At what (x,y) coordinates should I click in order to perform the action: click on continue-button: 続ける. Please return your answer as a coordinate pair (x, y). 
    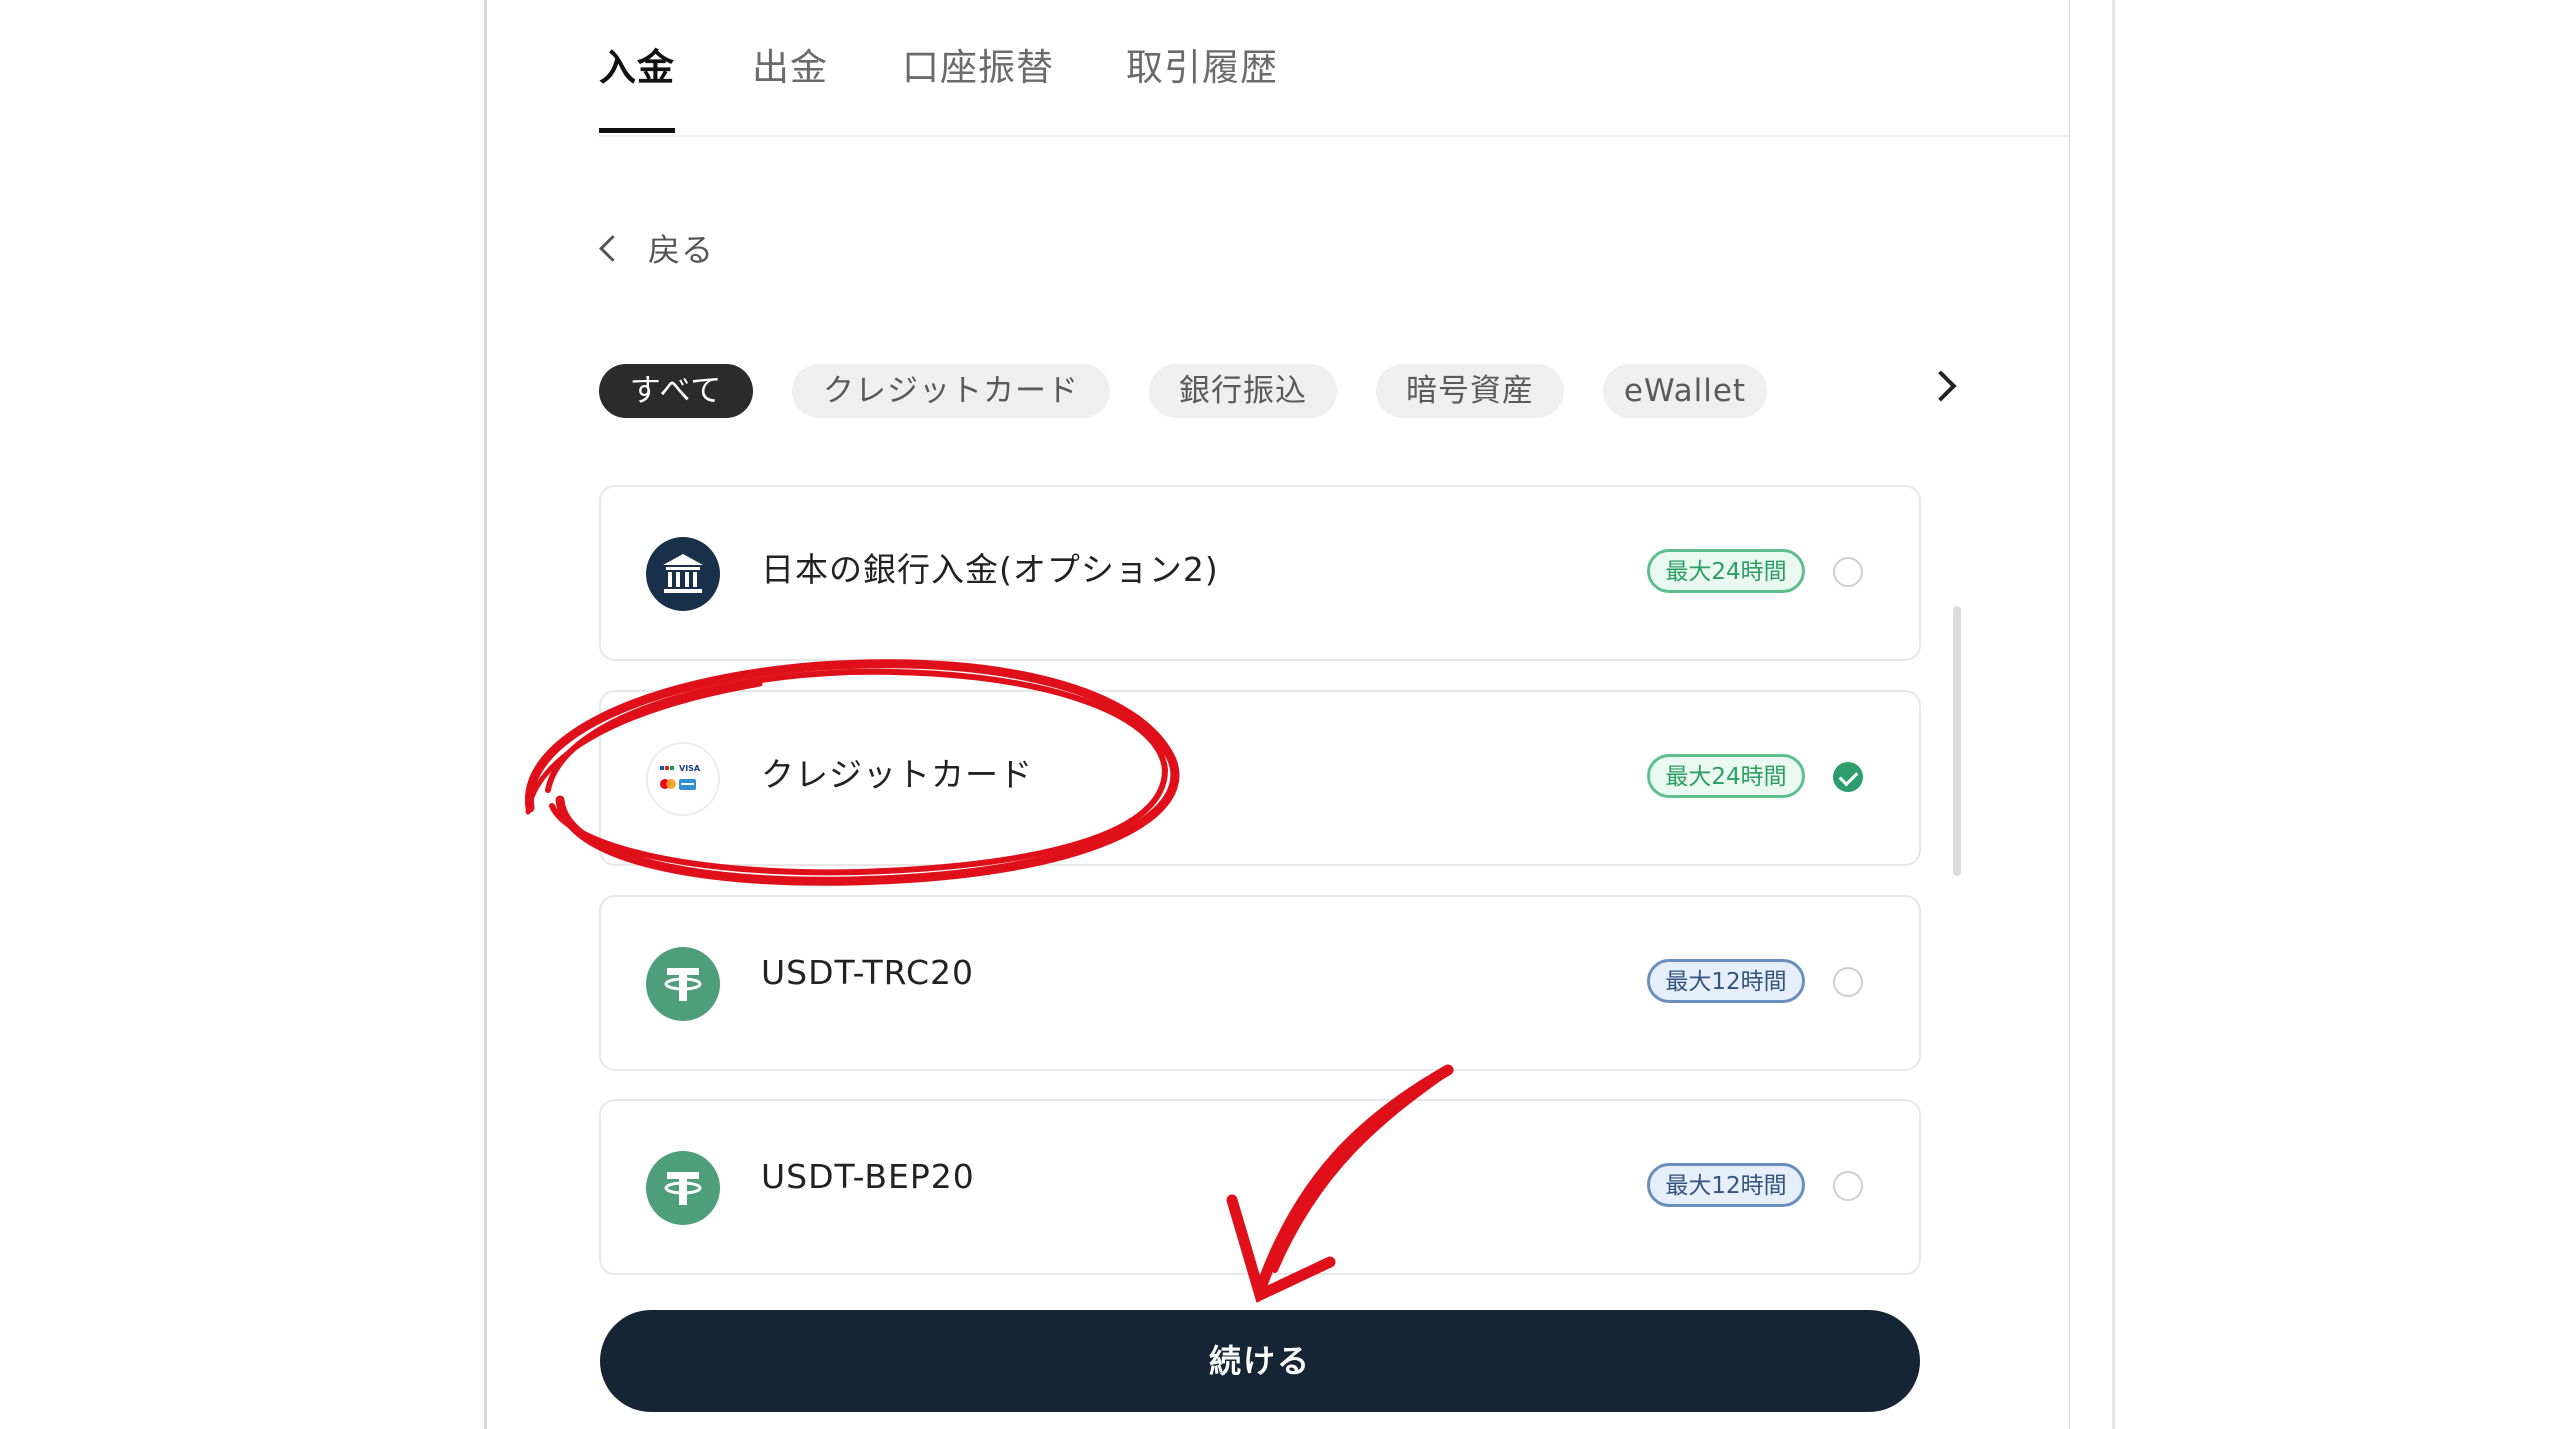
    Looking at the image, I should click on (1260, 1361).